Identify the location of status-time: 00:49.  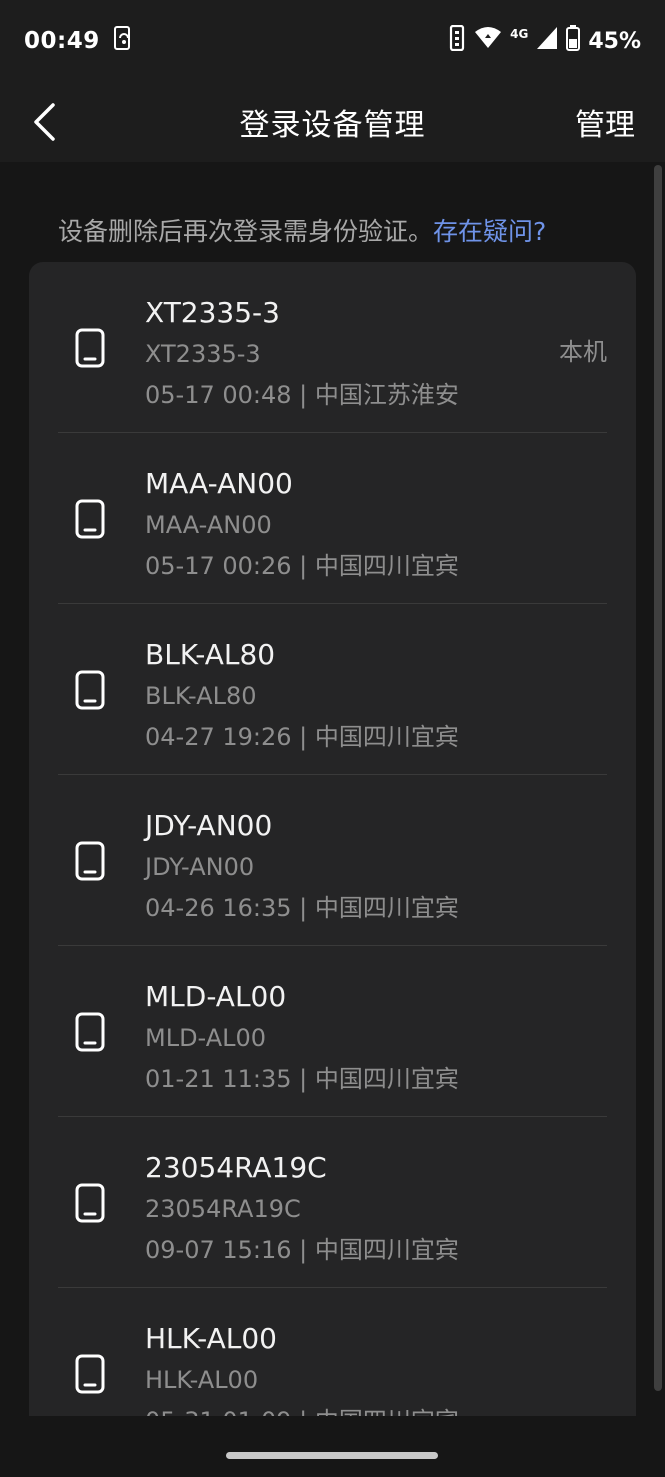
(62, 41).